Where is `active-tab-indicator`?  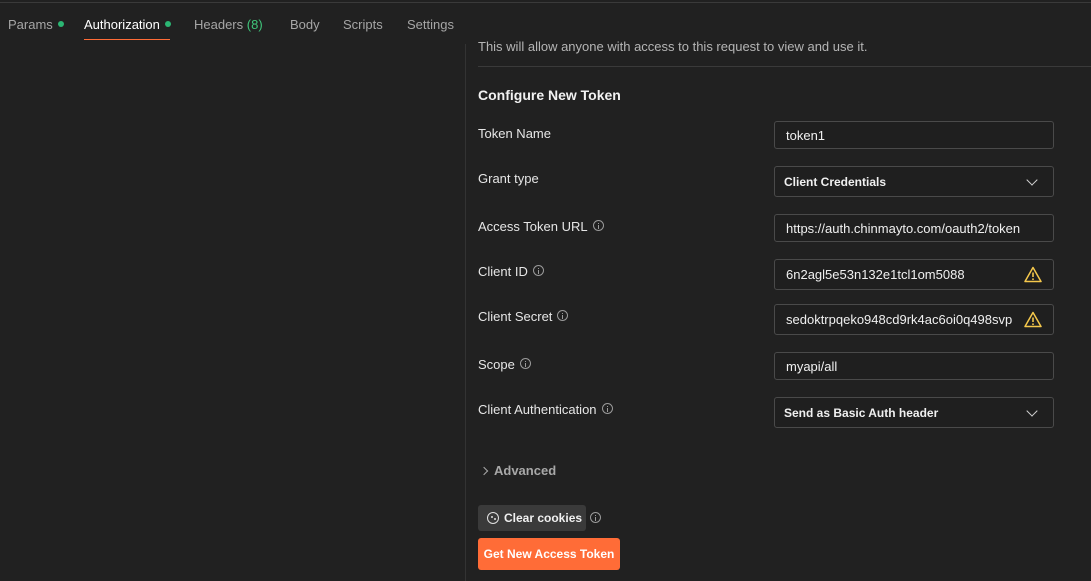
active-tab-indicator is located at coordinates (127, 39).